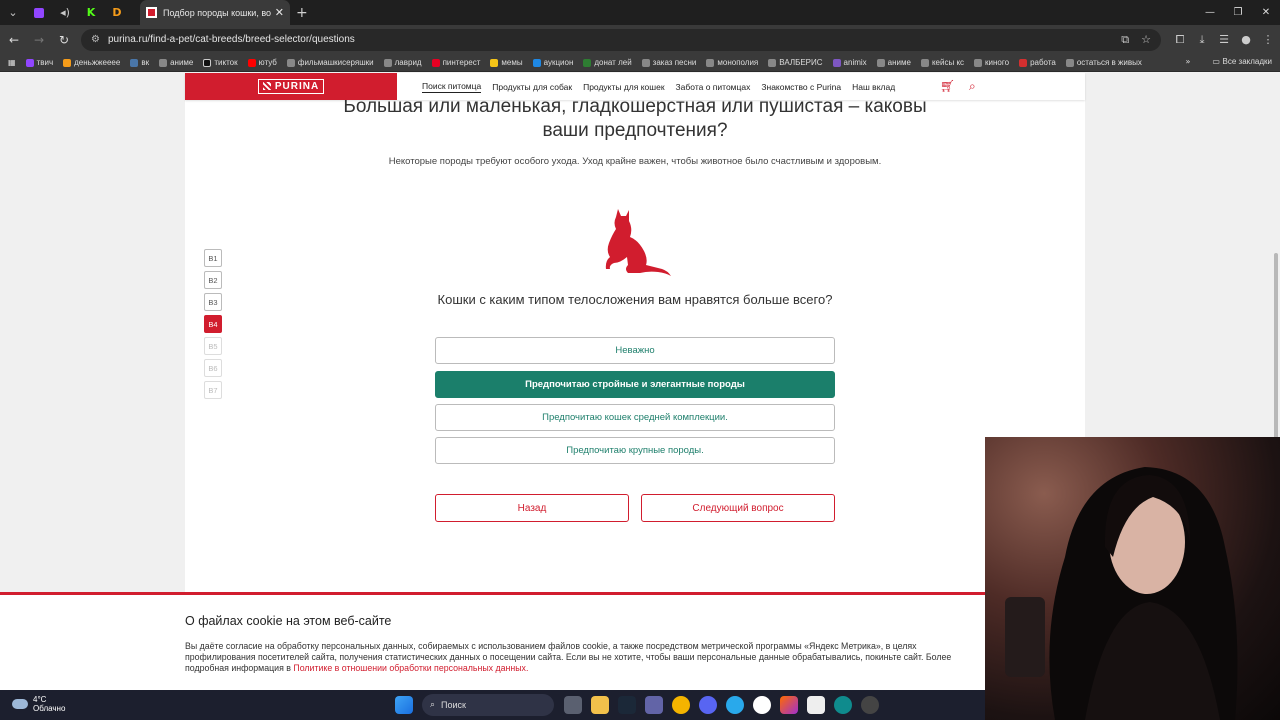 The image size is (1280, 720). I want to click on bookmark-item: фильмашкисеряшки, so click(330, 62).